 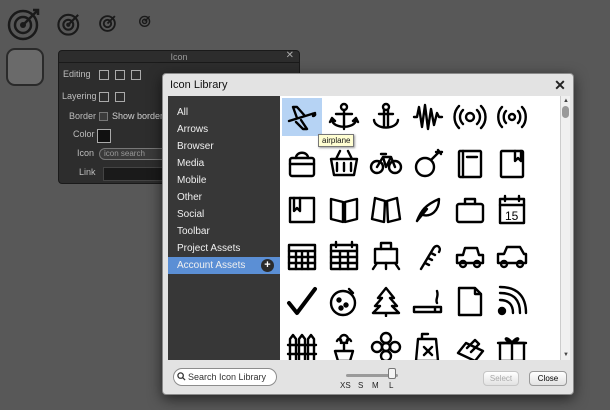 What do you see at coordinates (145, 21) in the screenshot?
I see `target-icon-s` at bounding box center [145, 21].